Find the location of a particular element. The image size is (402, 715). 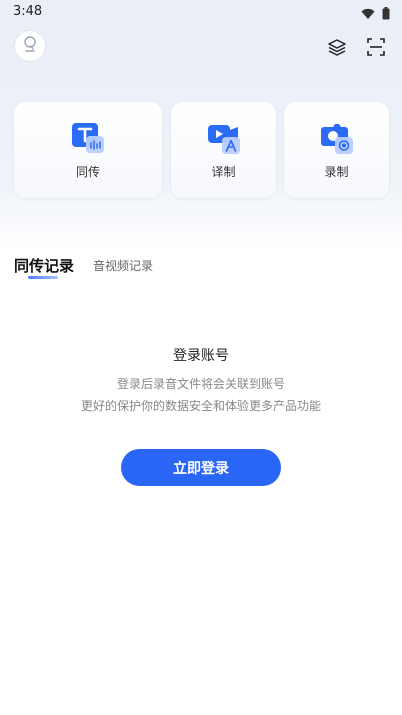

tab-av-records: 音视频记录 is located at coordinates (123, 265).